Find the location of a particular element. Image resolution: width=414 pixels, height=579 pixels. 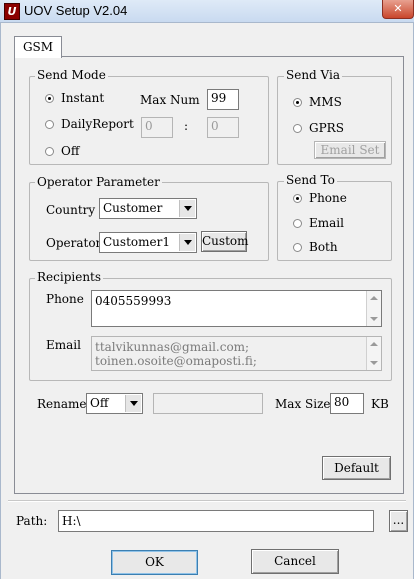

phone-value: 0405559993 is located at coordinates (133, 301).